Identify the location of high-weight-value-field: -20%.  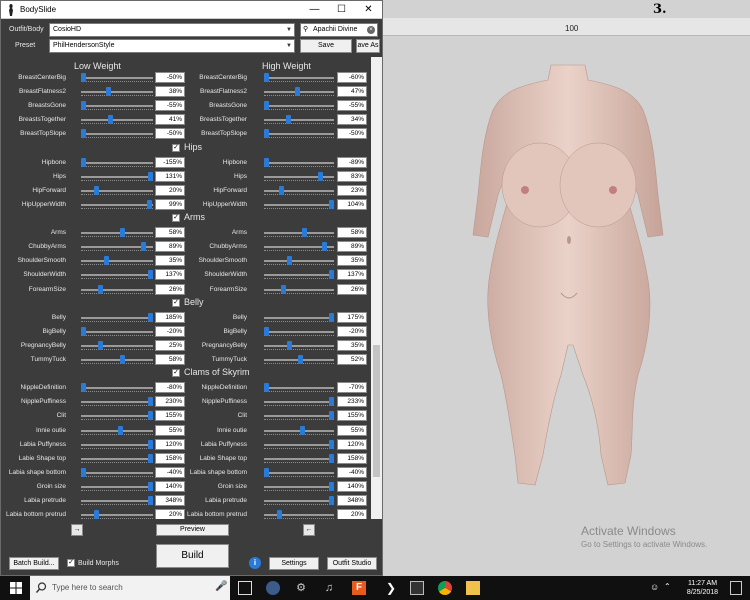
(352, 331).